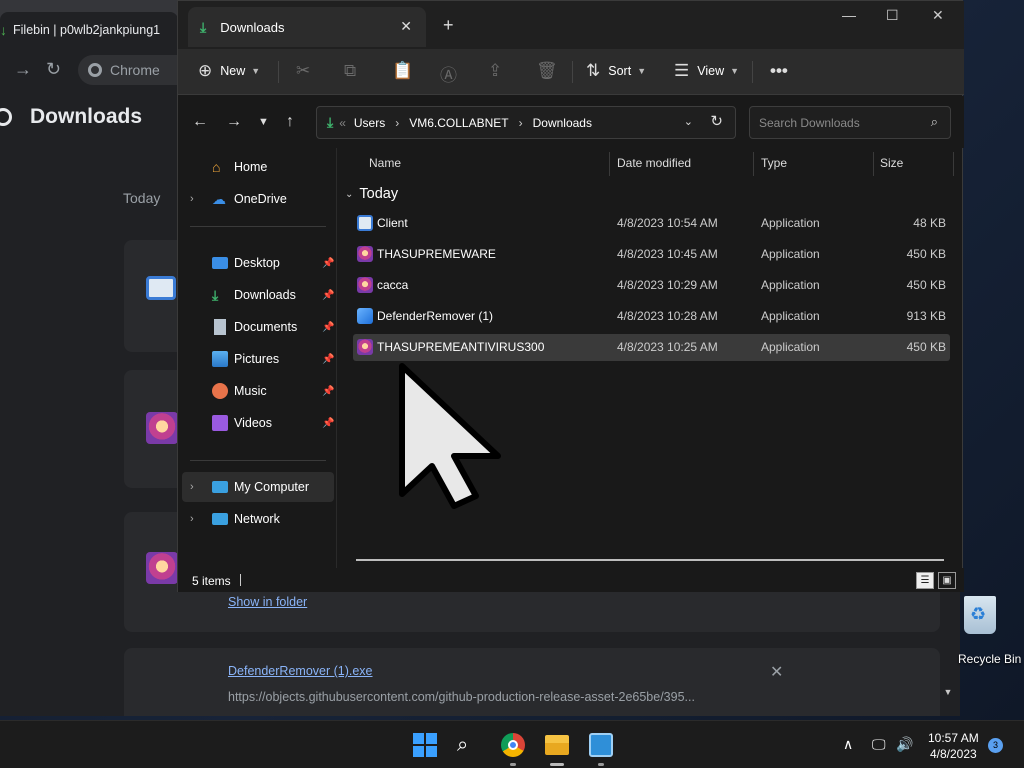  Describe the element at coordinates (448, 73) in the screenshot. I see `rename-icon: Ⓐ` at that location.